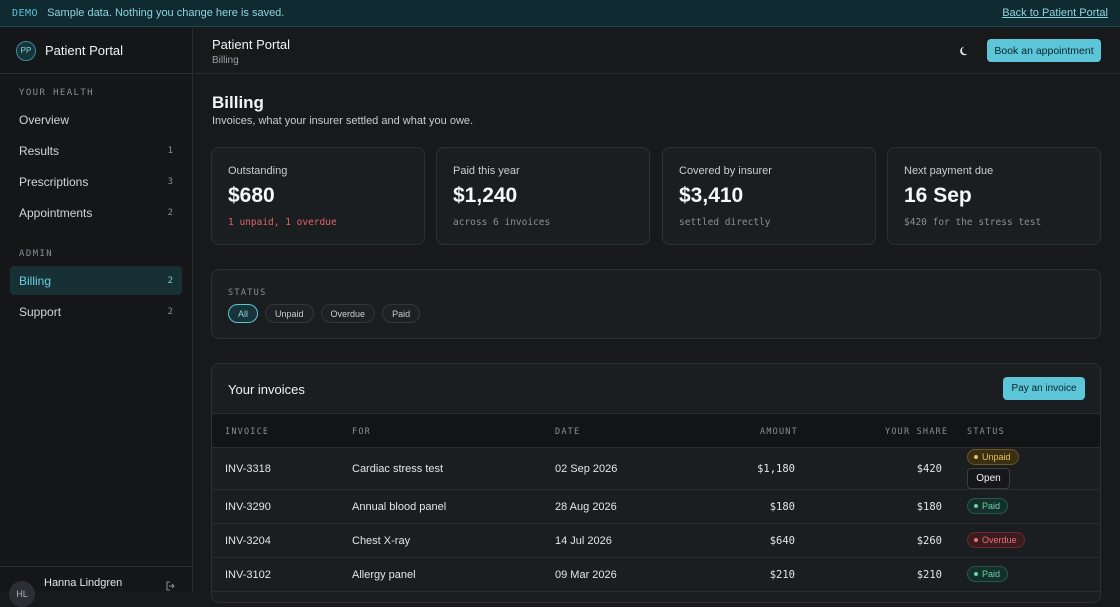 The width and height of the screenshot is (1120, 607). I want to click on invoice-number: INV-3102, so click(248, 575).